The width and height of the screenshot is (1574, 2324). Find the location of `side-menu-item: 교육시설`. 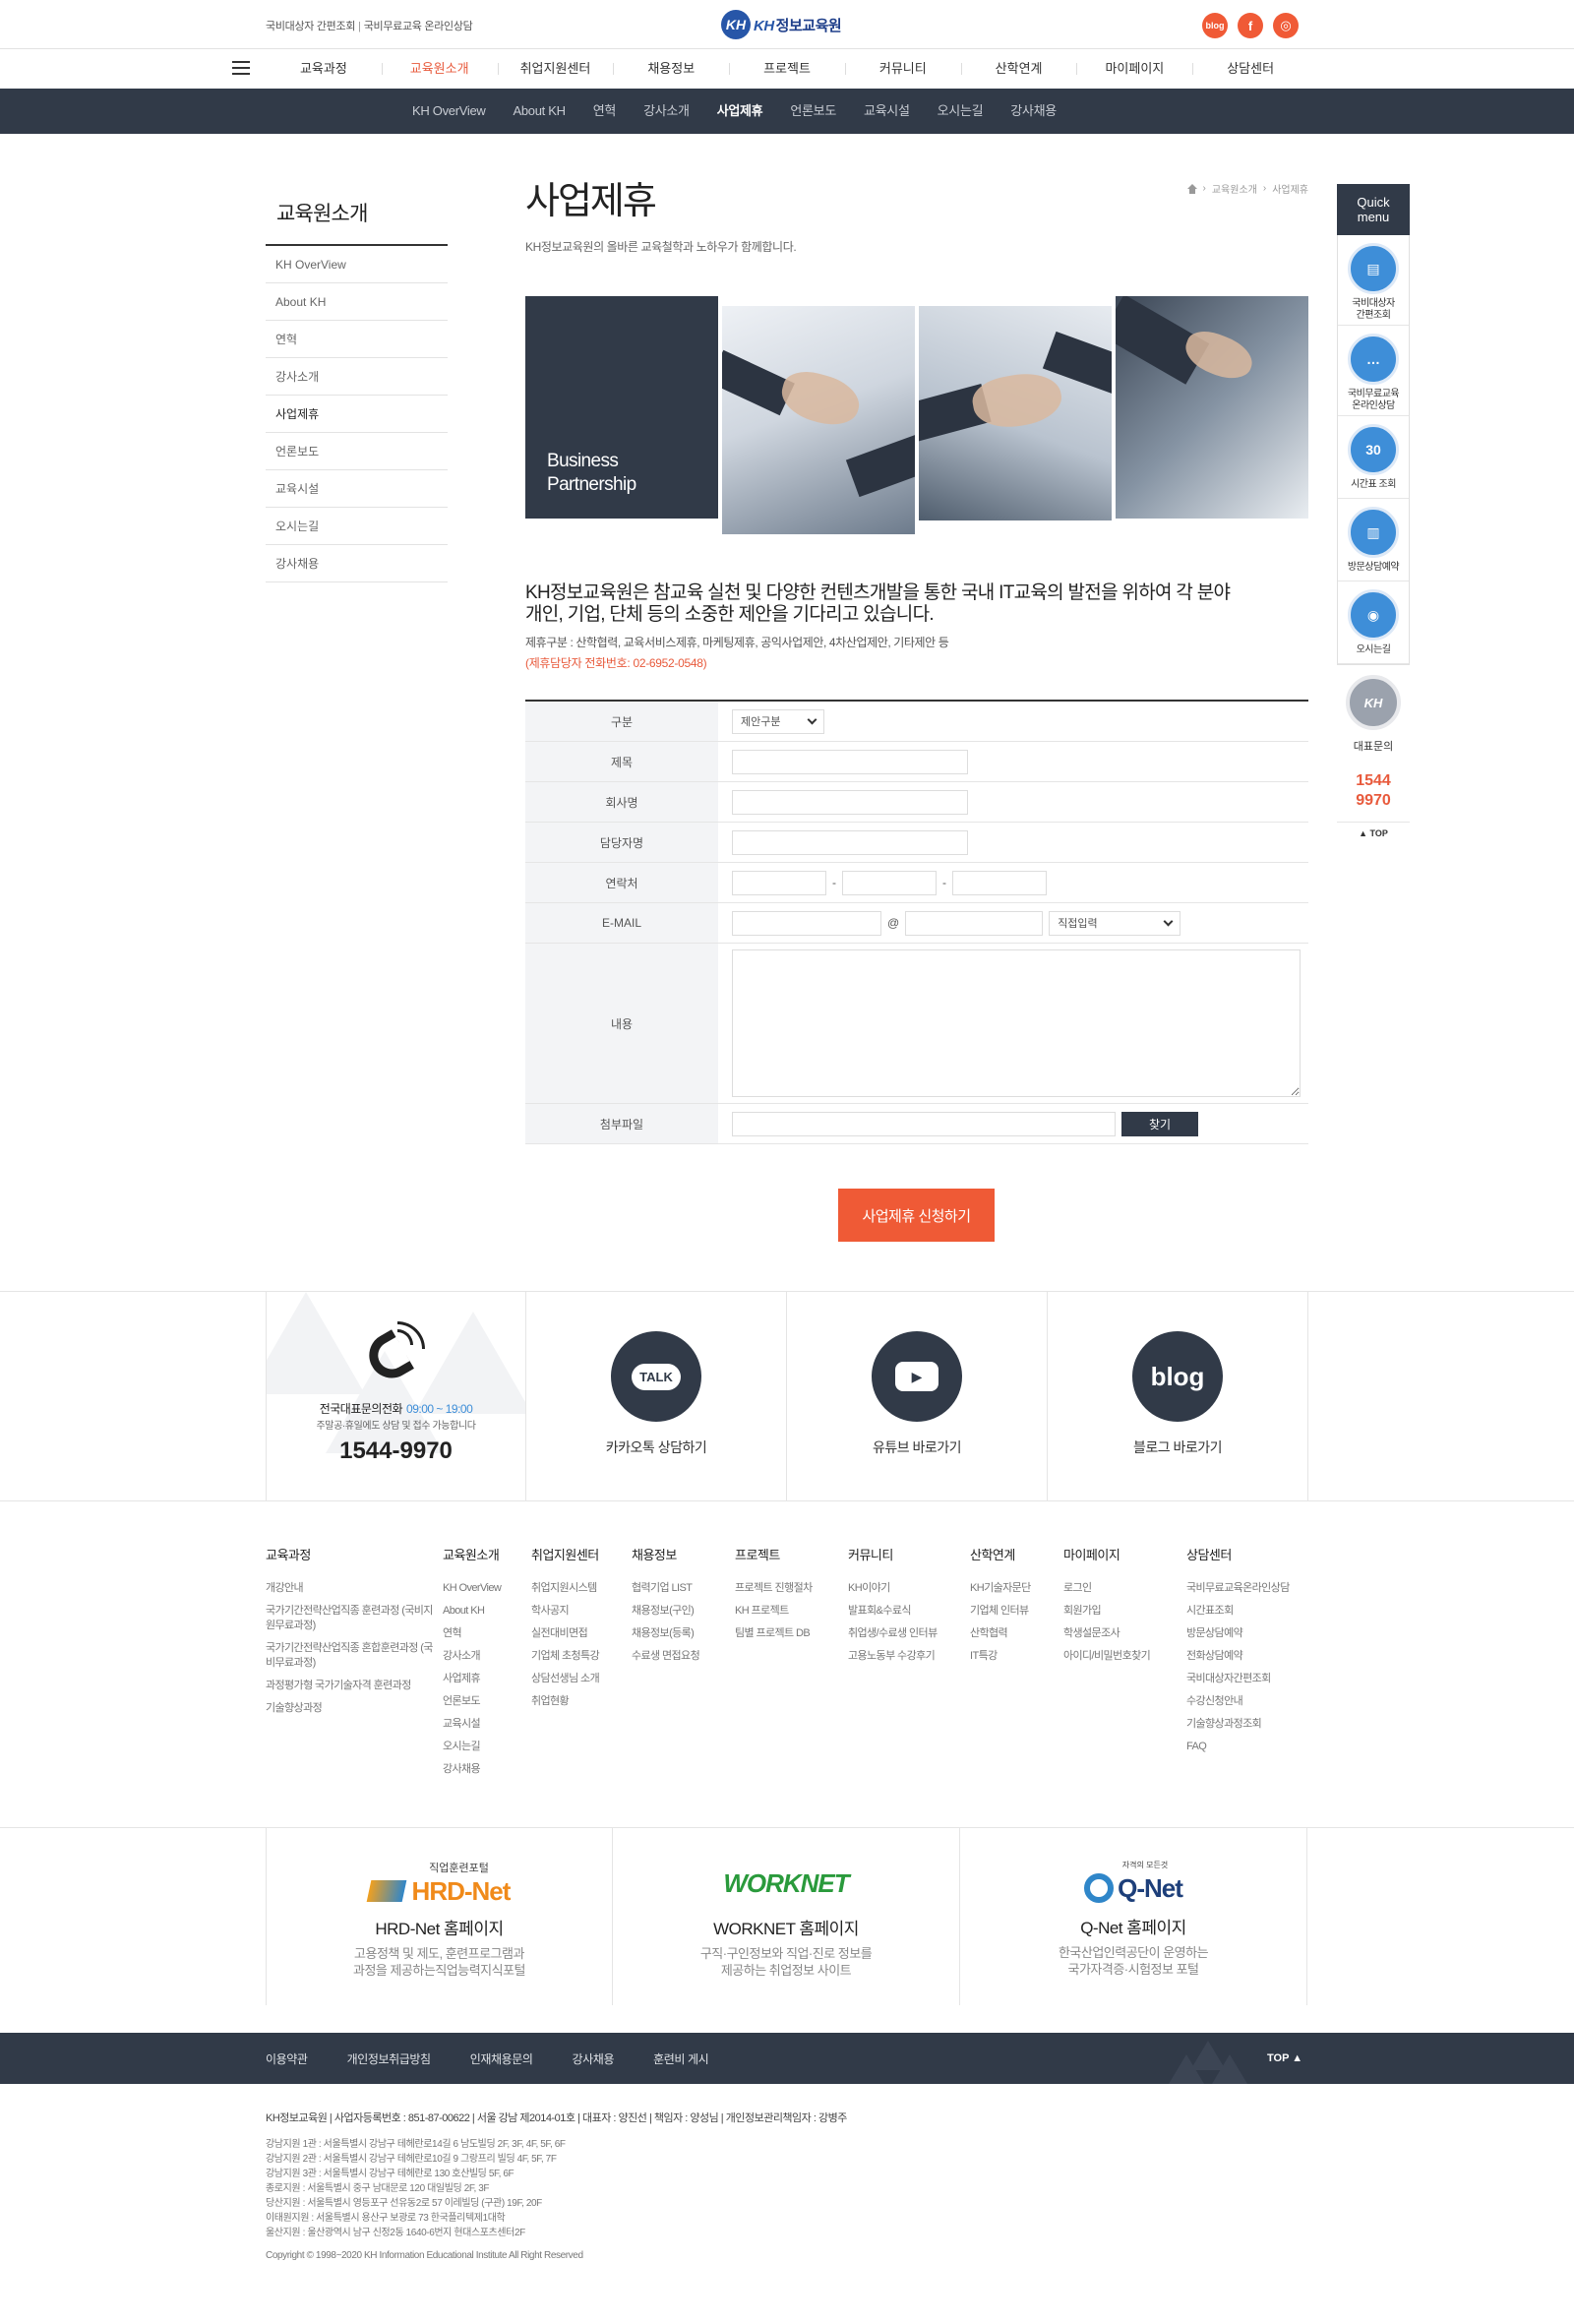

side-menu-item: 교육시설 is located at coordinates (357, 489).